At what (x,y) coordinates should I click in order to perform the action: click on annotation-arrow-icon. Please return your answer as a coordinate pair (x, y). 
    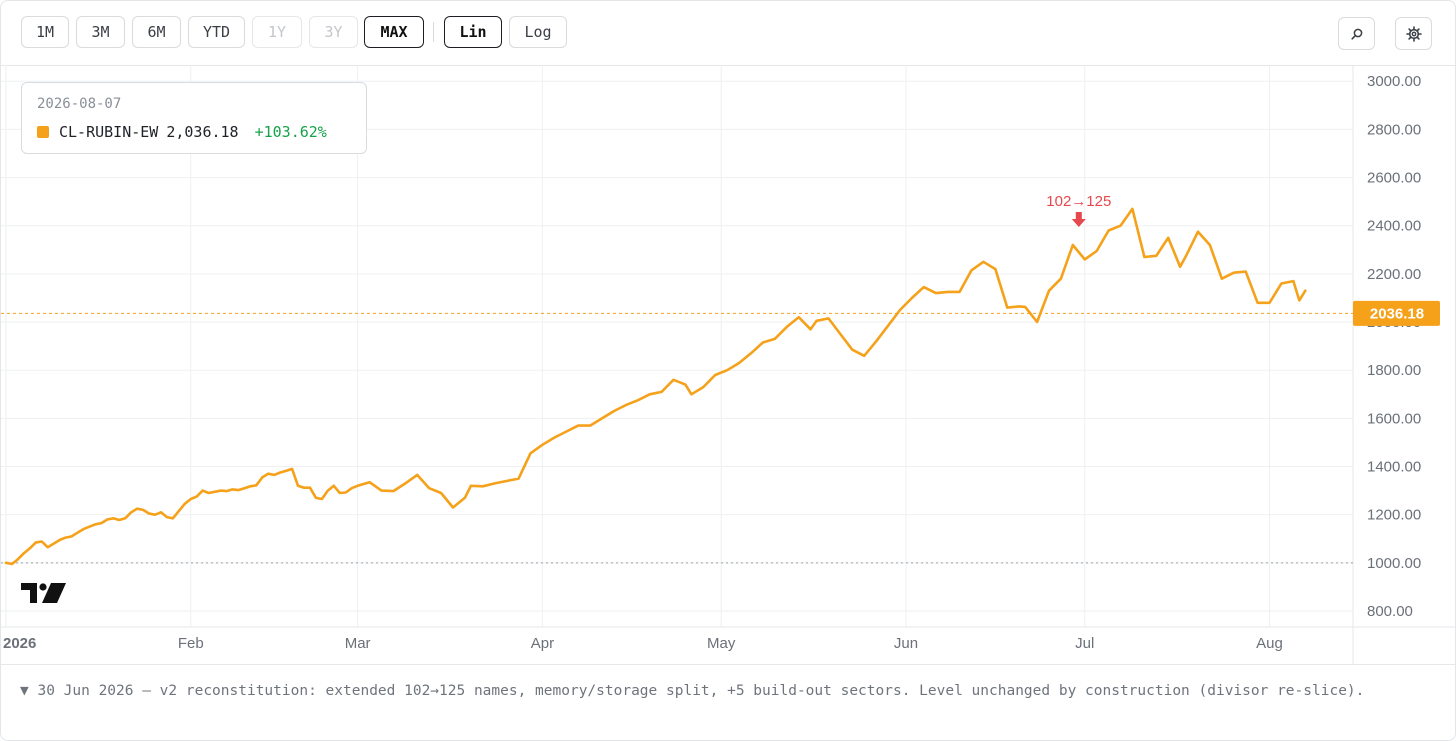
    Looking at the image, I should click on (1078, 219).